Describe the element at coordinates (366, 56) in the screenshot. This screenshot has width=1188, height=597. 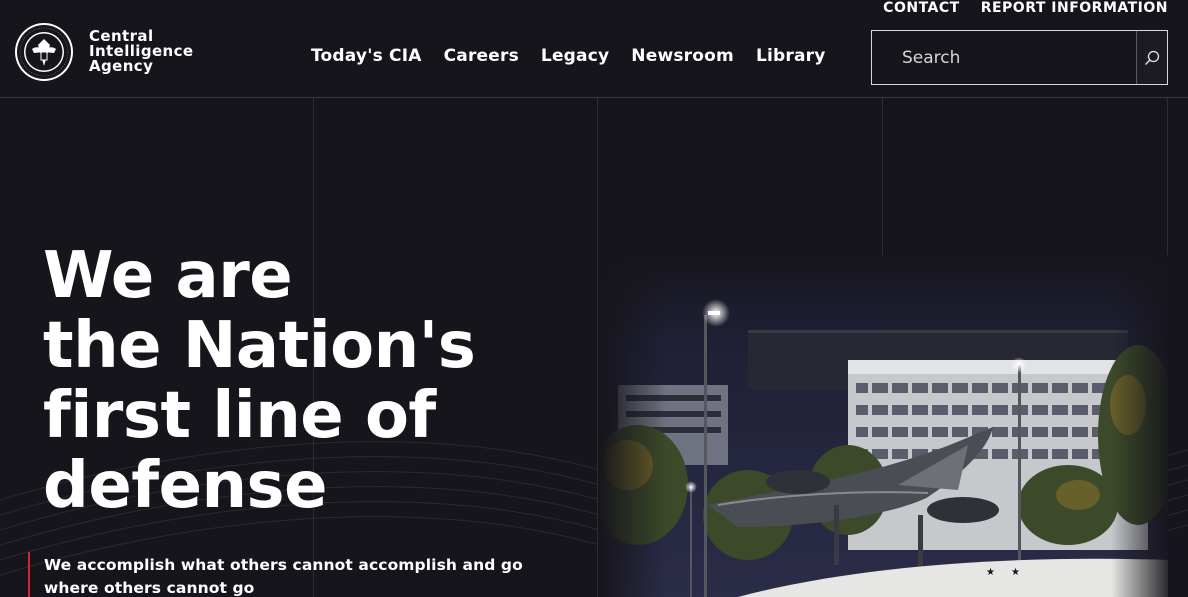
I see `nav-item-todays-cia: Today's CIA` at that location.